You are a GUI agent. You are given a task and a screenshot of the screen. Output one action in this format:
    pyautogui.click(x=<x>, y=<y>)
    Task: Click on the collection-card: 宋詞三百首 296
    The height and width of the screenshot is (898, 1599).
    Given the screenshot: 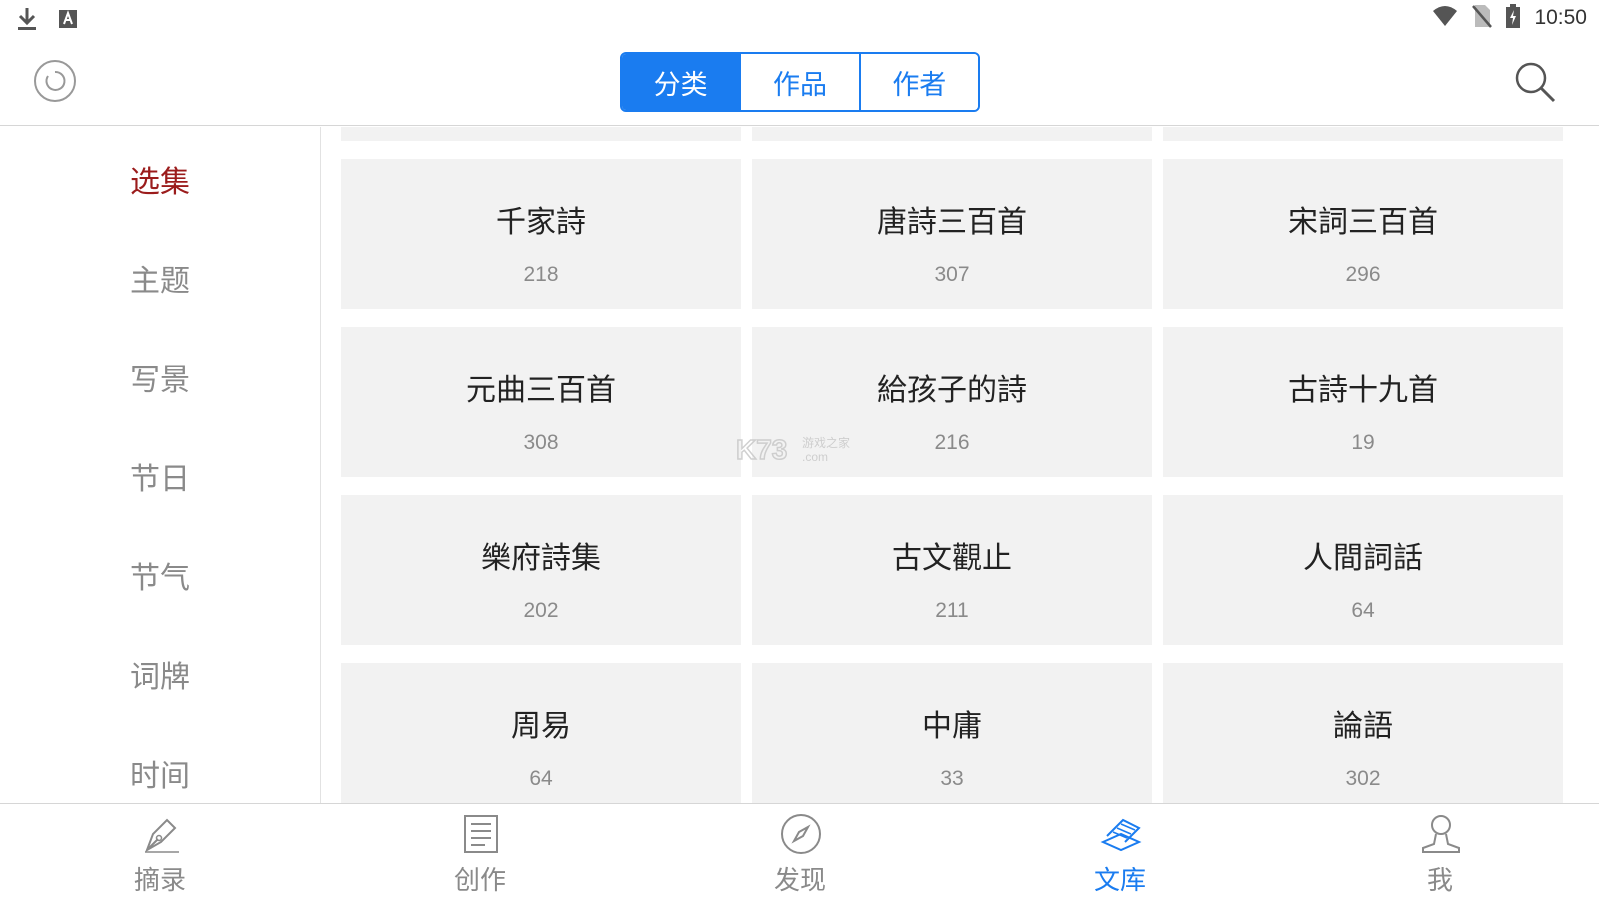 What is the action you would take?
    pyautogui.click(x=1363, y=234)
    